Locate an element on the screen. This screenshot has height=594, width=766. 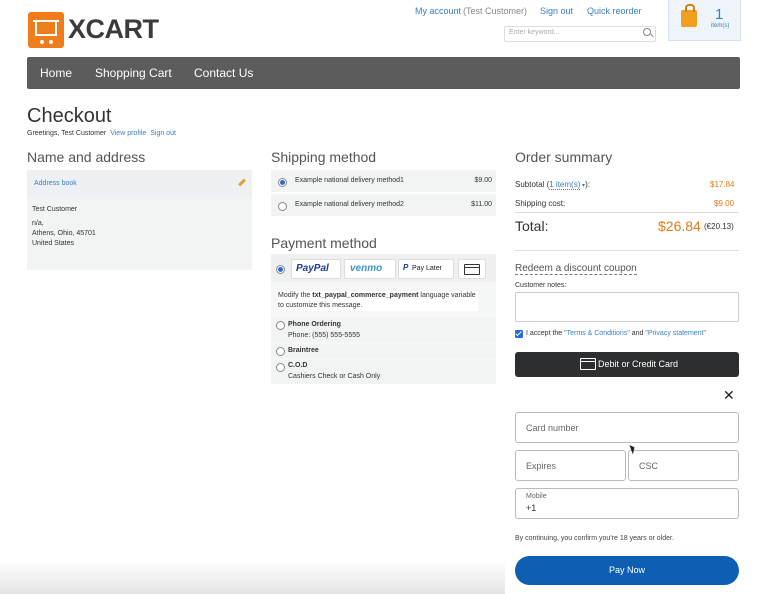
shipping-option: Example national delivery method2 $11.00 is located at coordinates (383, 205).